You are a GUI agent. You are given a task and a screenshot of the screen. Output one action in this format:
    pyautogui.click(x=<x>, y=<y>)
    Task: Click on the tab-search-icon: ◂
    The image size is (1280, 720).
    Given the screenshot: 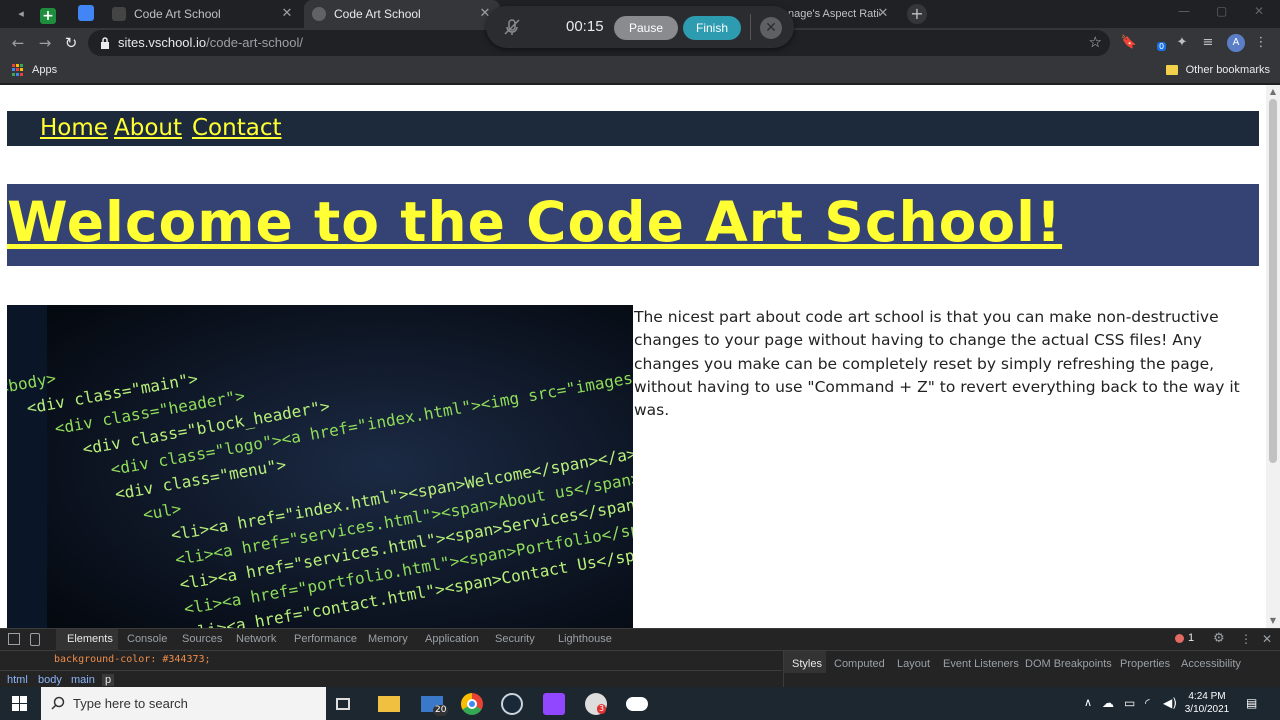 What is the action you would take?
    pyautogui.click(x=21, y=14)
    